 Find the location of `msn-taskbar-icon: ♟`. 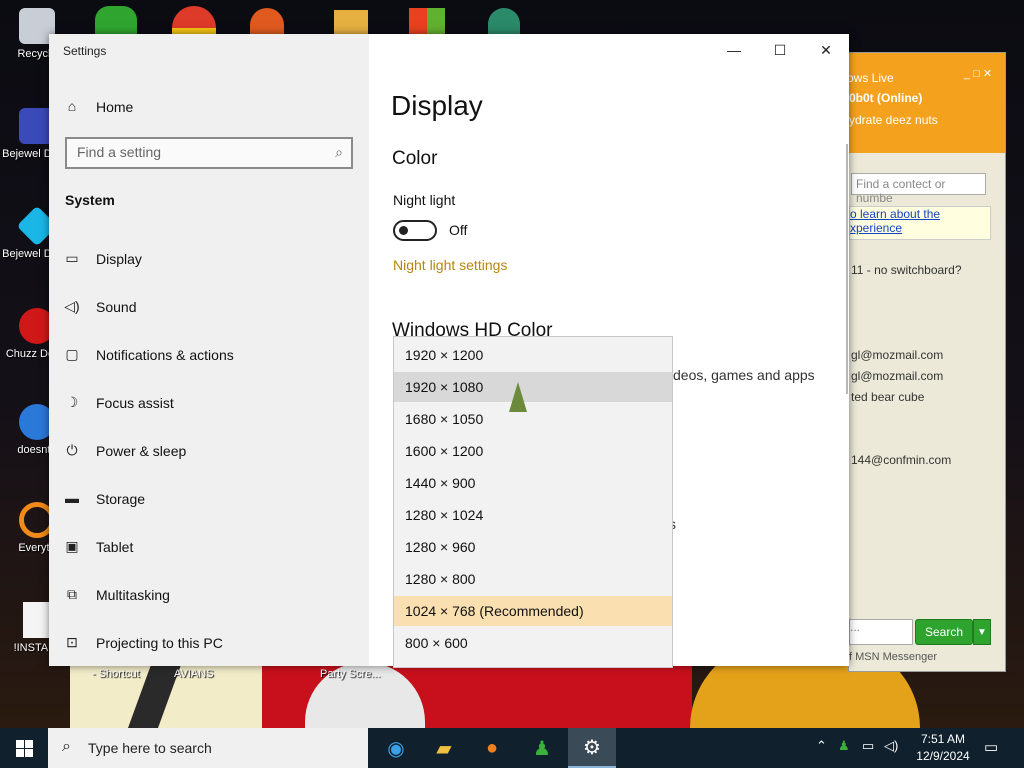

msn-taskbar-icon: ♟ is located at coordinates (542, 748).